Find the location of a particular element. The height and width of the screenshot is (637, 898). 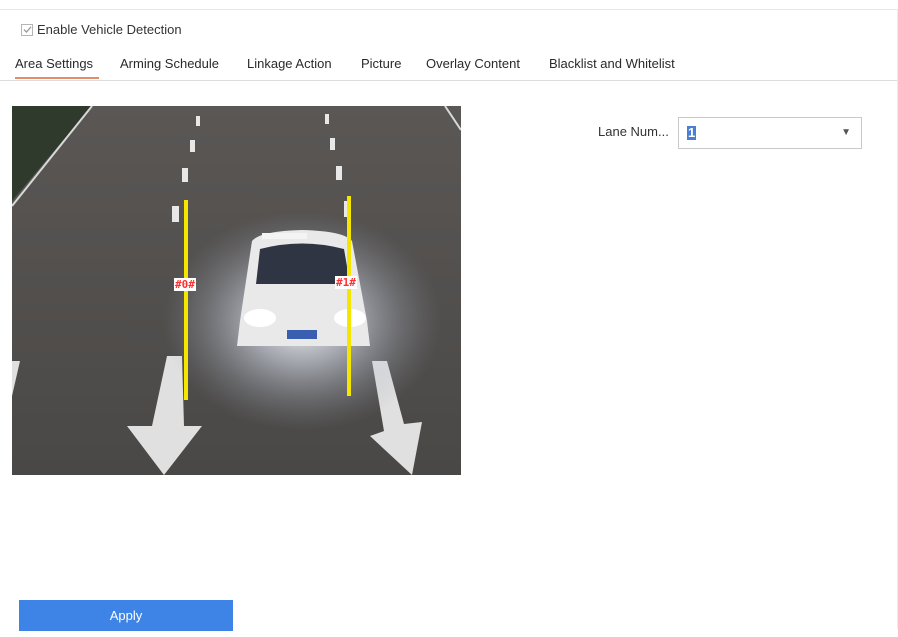

lane-number-value: 1 is located at coordinates (692, 132).